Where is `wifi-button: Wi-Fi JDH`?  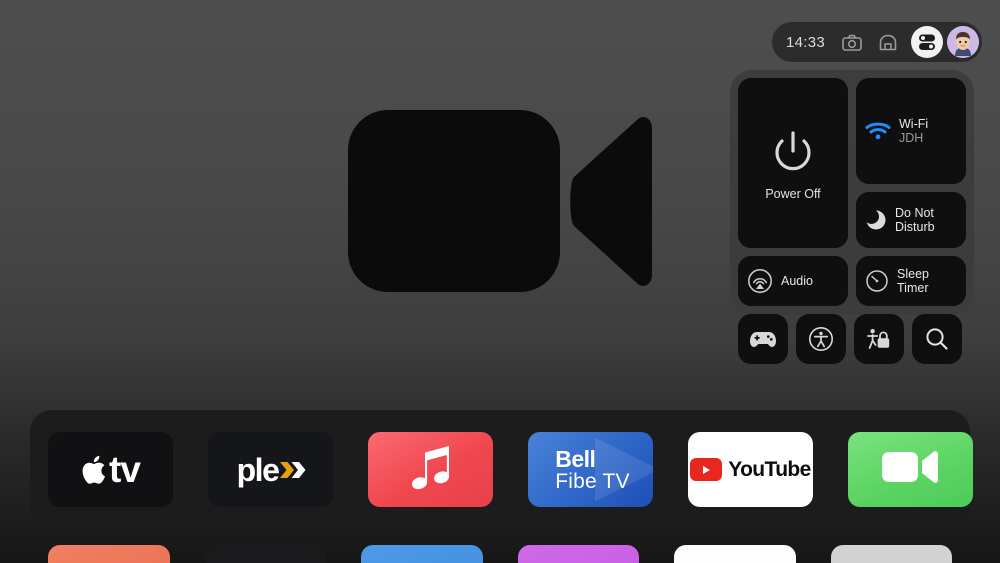 wifi-button: Wi-Fi JDH is located at coordinates (911, 131).